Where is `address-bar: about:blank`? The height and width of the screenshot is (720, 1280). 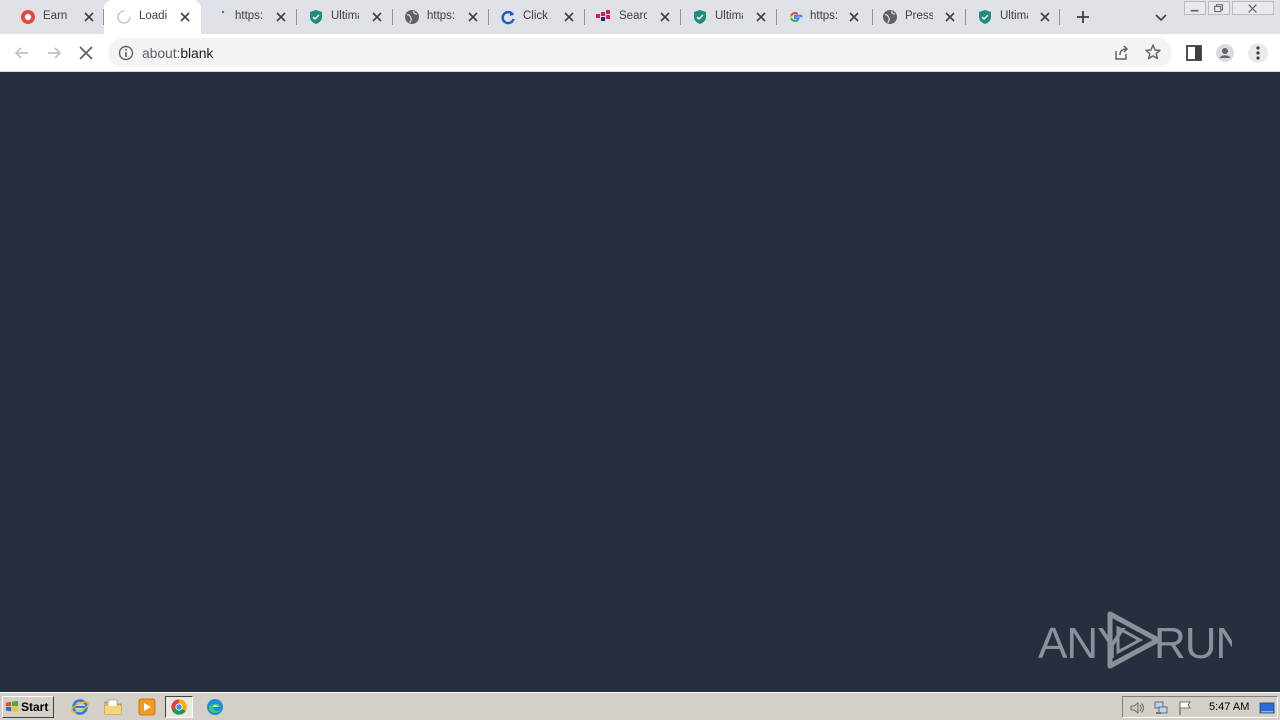
address-bar: about:blank is located at coordinates (640, 52).